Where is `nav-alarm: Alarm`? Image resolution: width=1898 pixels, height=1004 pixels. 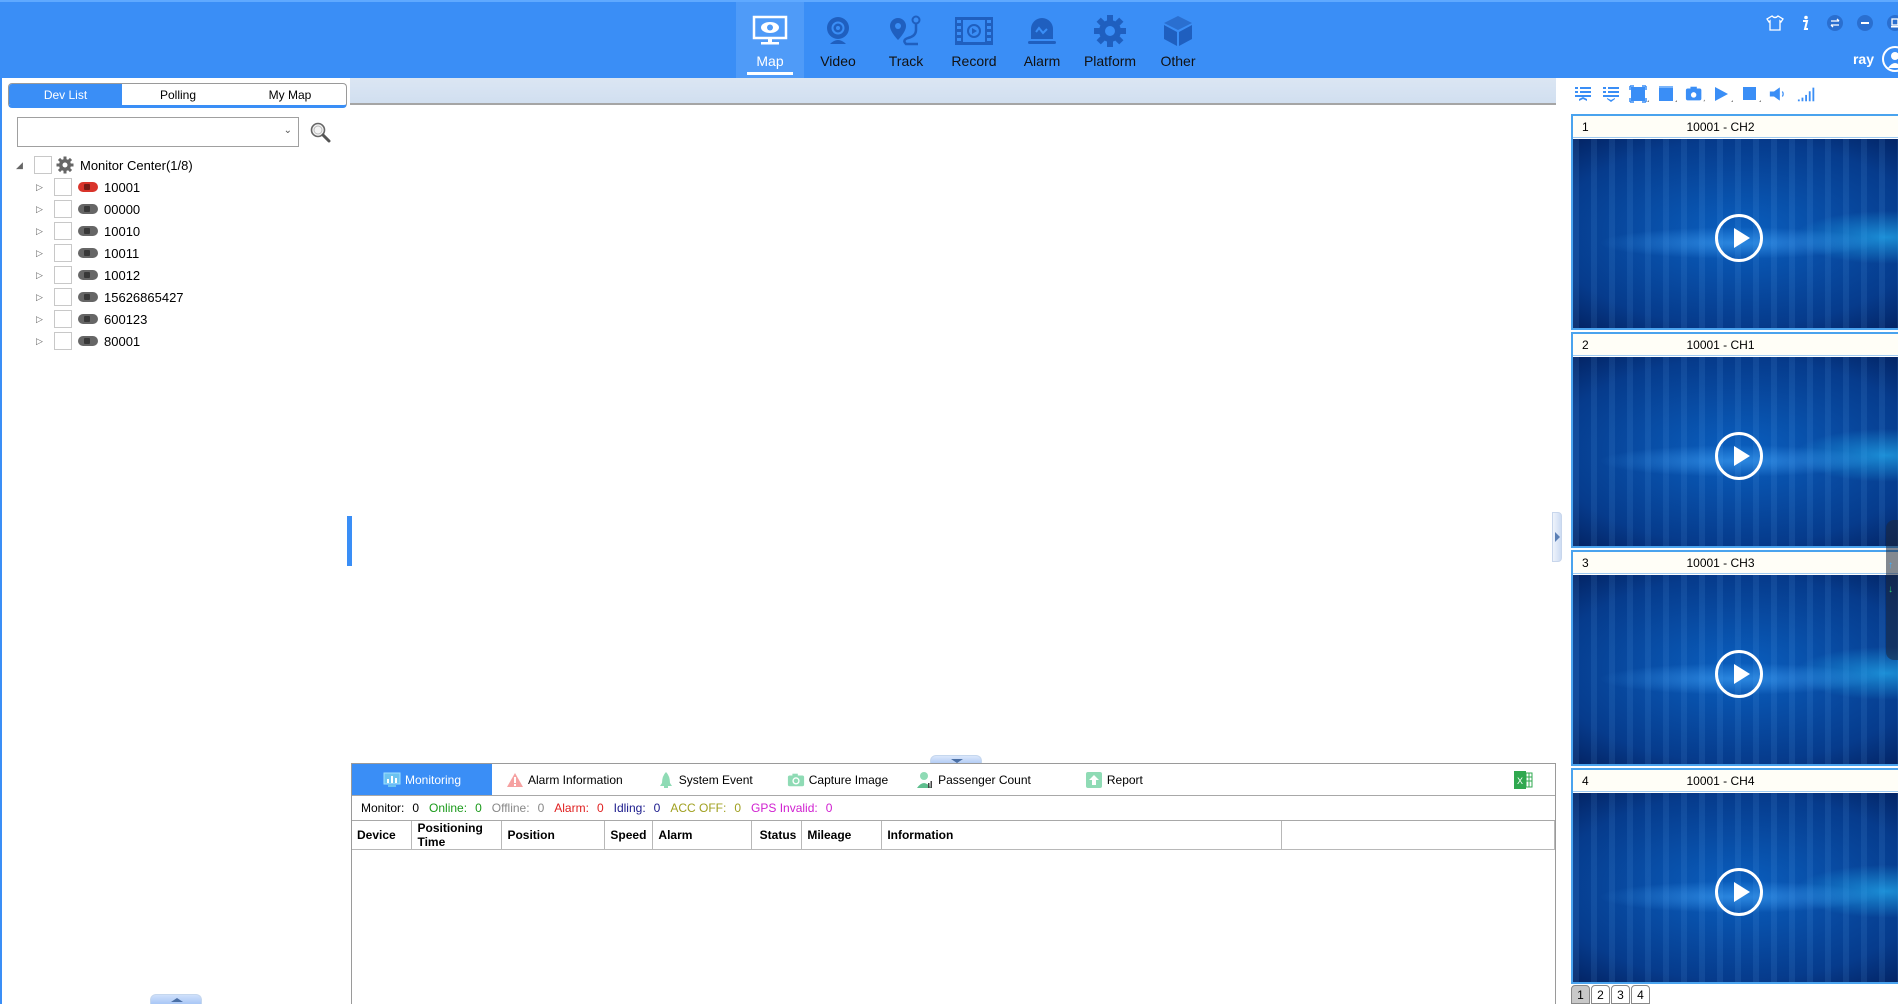
nav-alarm: Alarm is located at coordinates (1042, 40).